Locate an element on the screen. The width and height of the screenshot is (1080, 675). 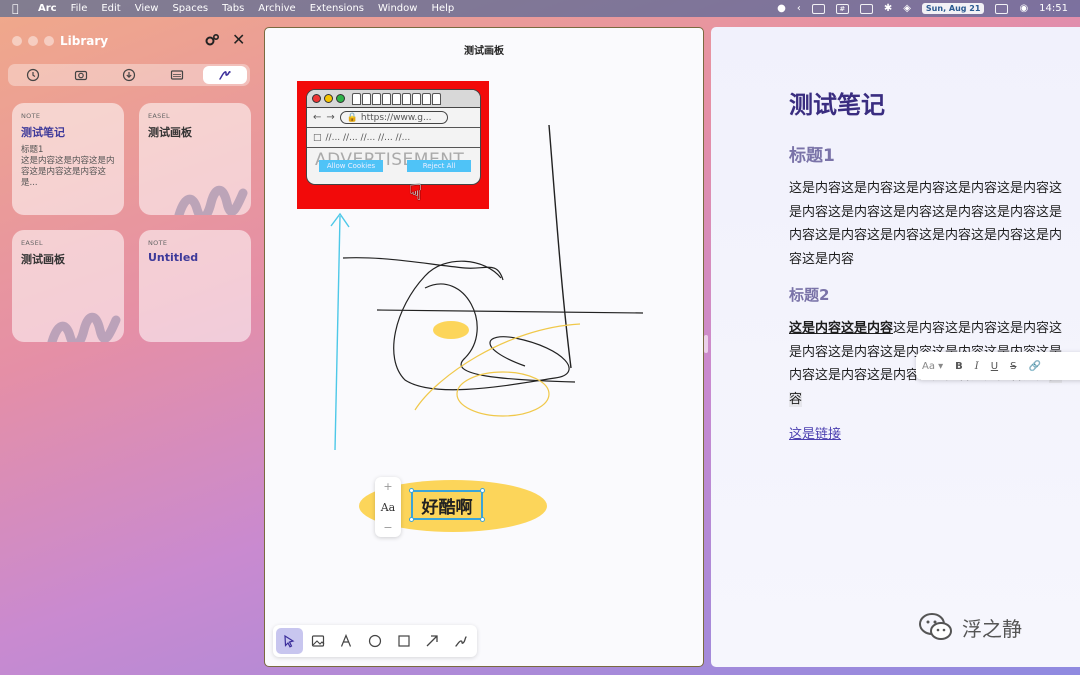
underline-button: U is located at coordinates (994, 366).